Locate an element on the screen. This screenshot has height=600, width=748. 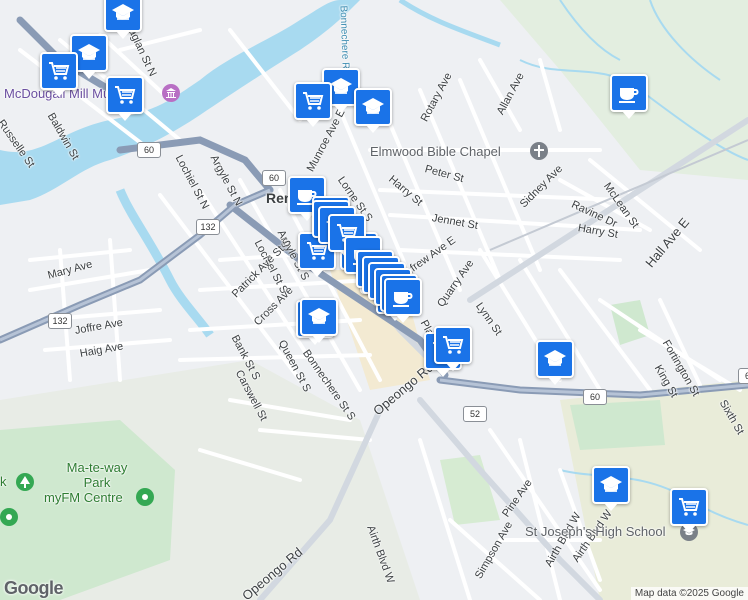
google-logo: Google is located at coordinates (34, 588).